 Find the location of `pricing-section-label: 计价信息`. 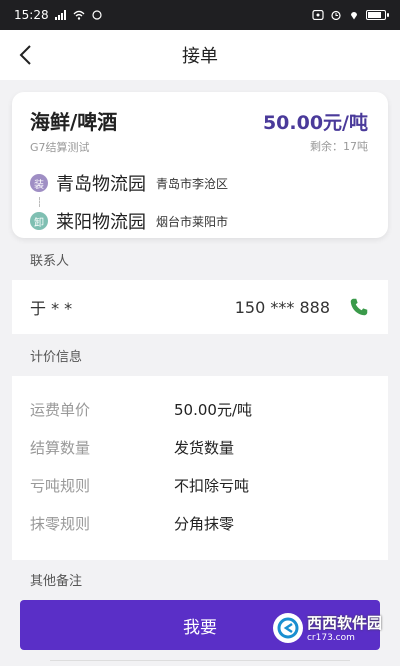

pricing-section-label: 计价信息 is located at coordinates (56, 357).